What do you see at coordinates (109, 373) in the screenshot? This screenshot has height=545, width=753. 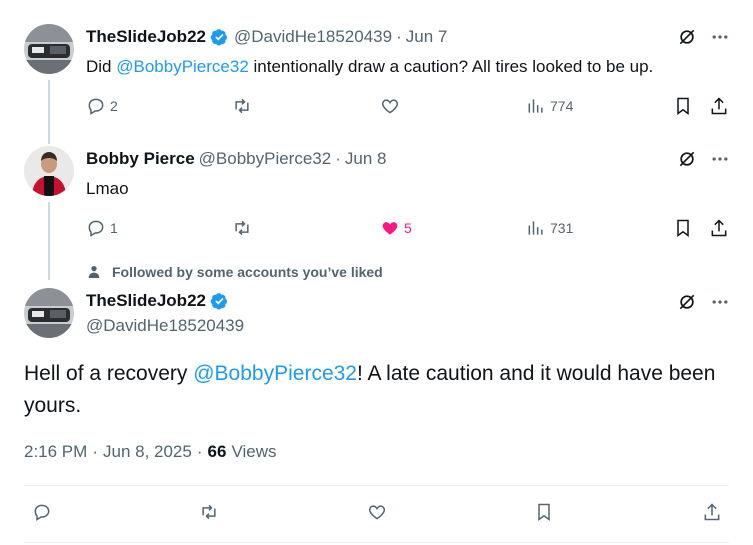 I see `tweet-text-part: Hell of a recovery` at bounding box center [109, 373].